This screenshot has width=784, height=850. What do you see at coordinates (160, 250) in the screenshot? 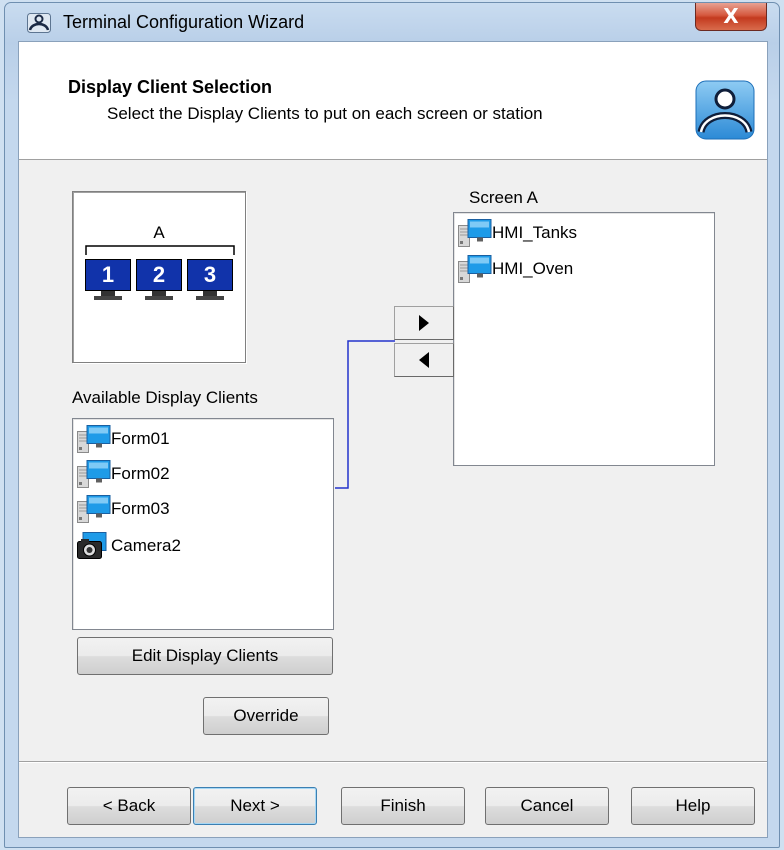
I see `screen-group-bracket` at bounding box center [160, 250].